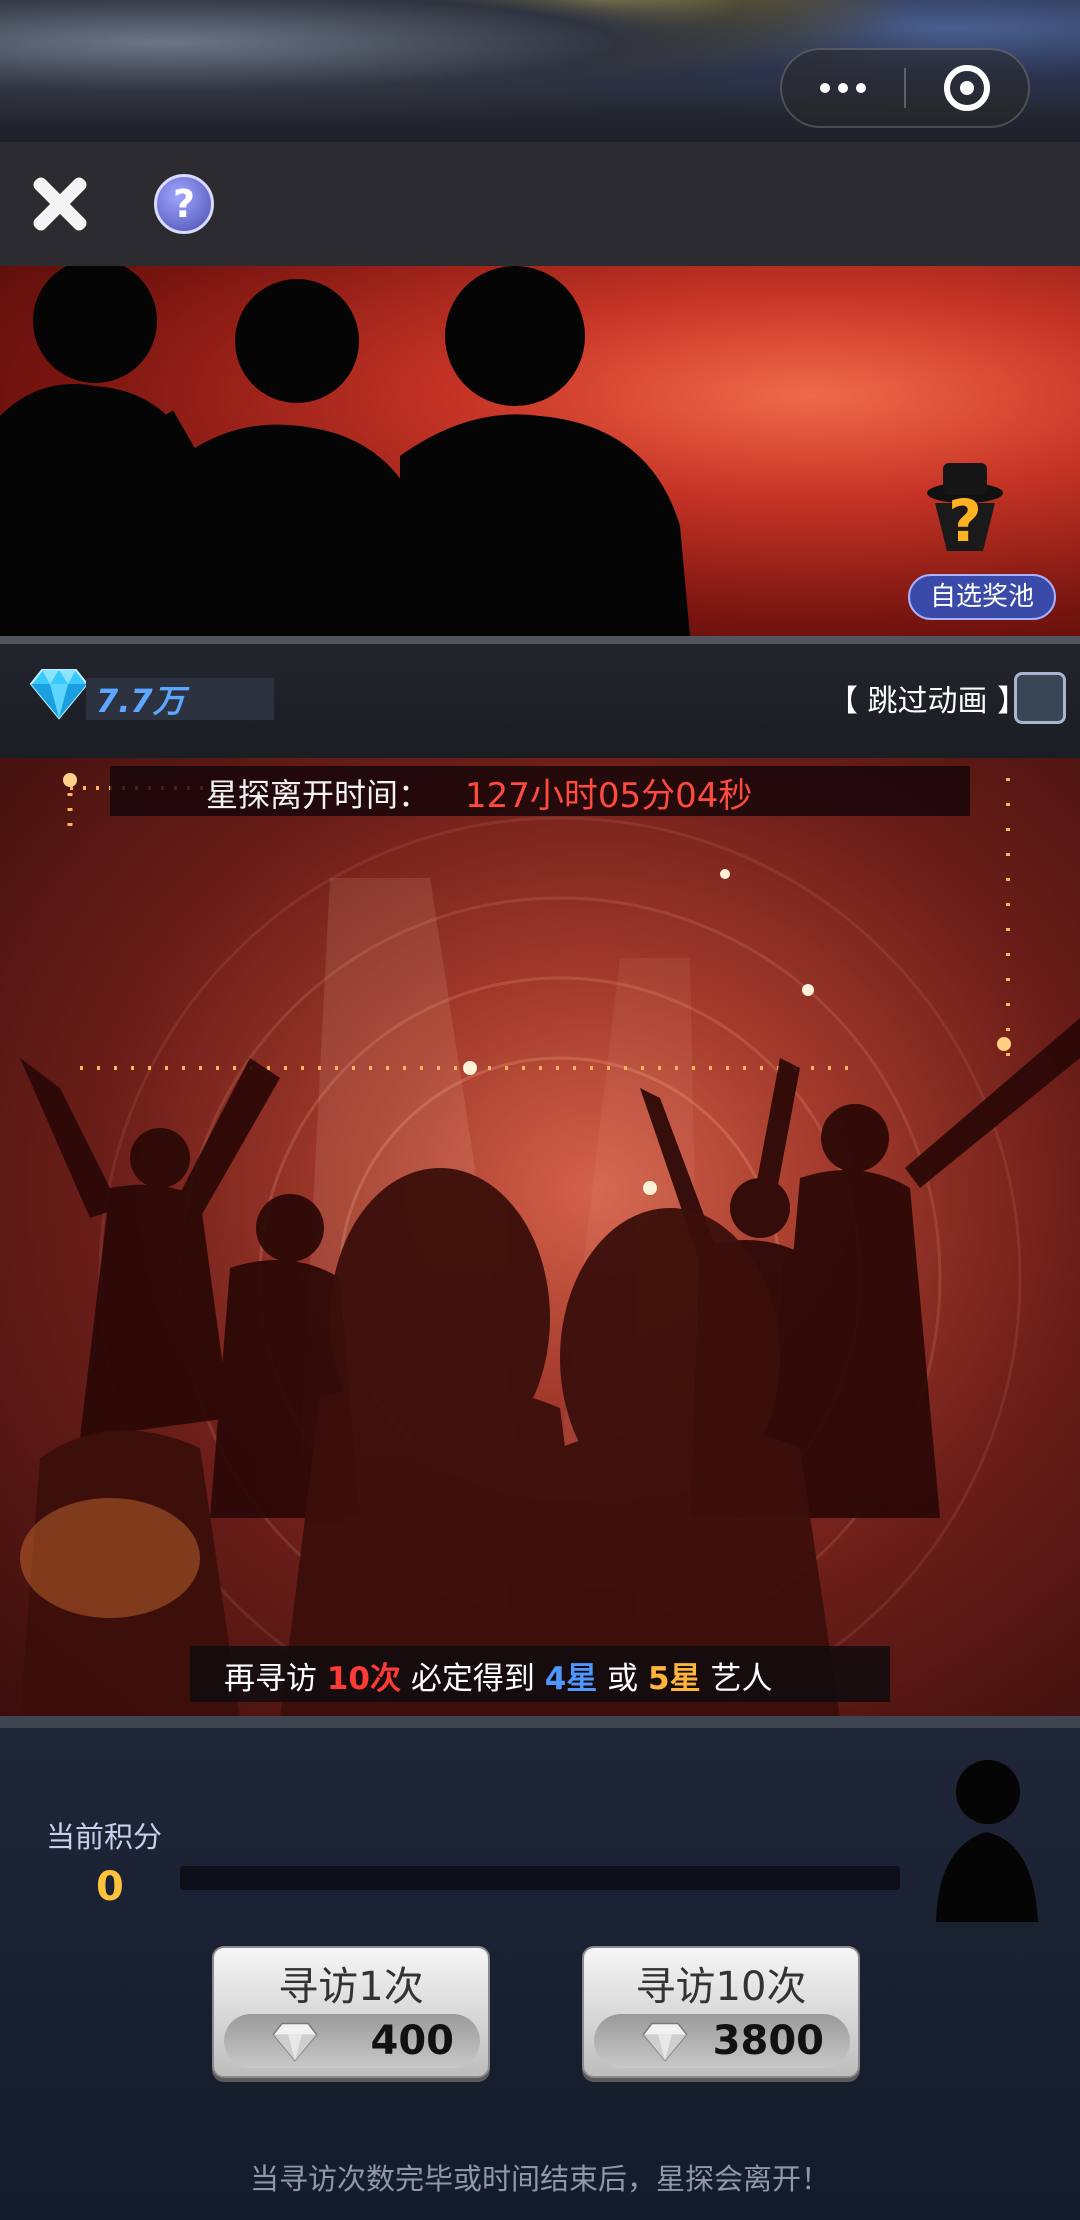 The height and width of the screenshot is (2220, 1080). I want to click on guarantee-text: 再寻访 10次 必定得到 4星 或 5星 艺人, so click(498, 1675).